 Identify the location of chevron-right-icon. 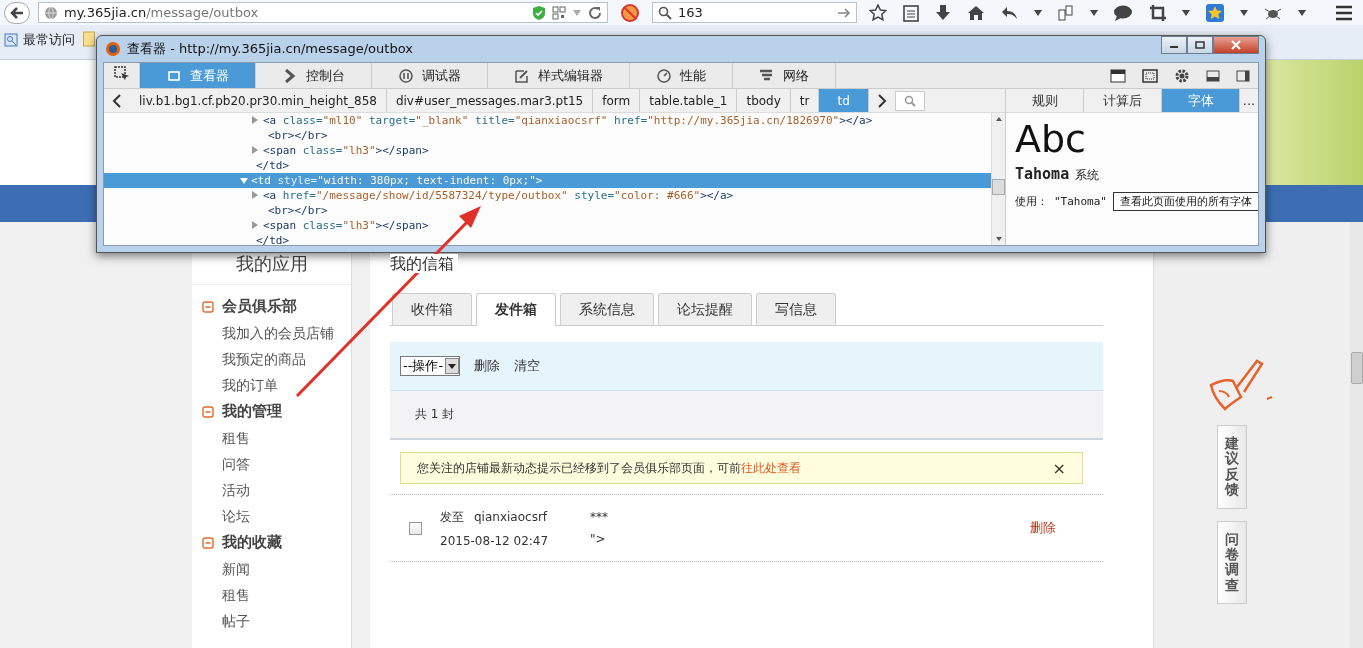
(881, 100).